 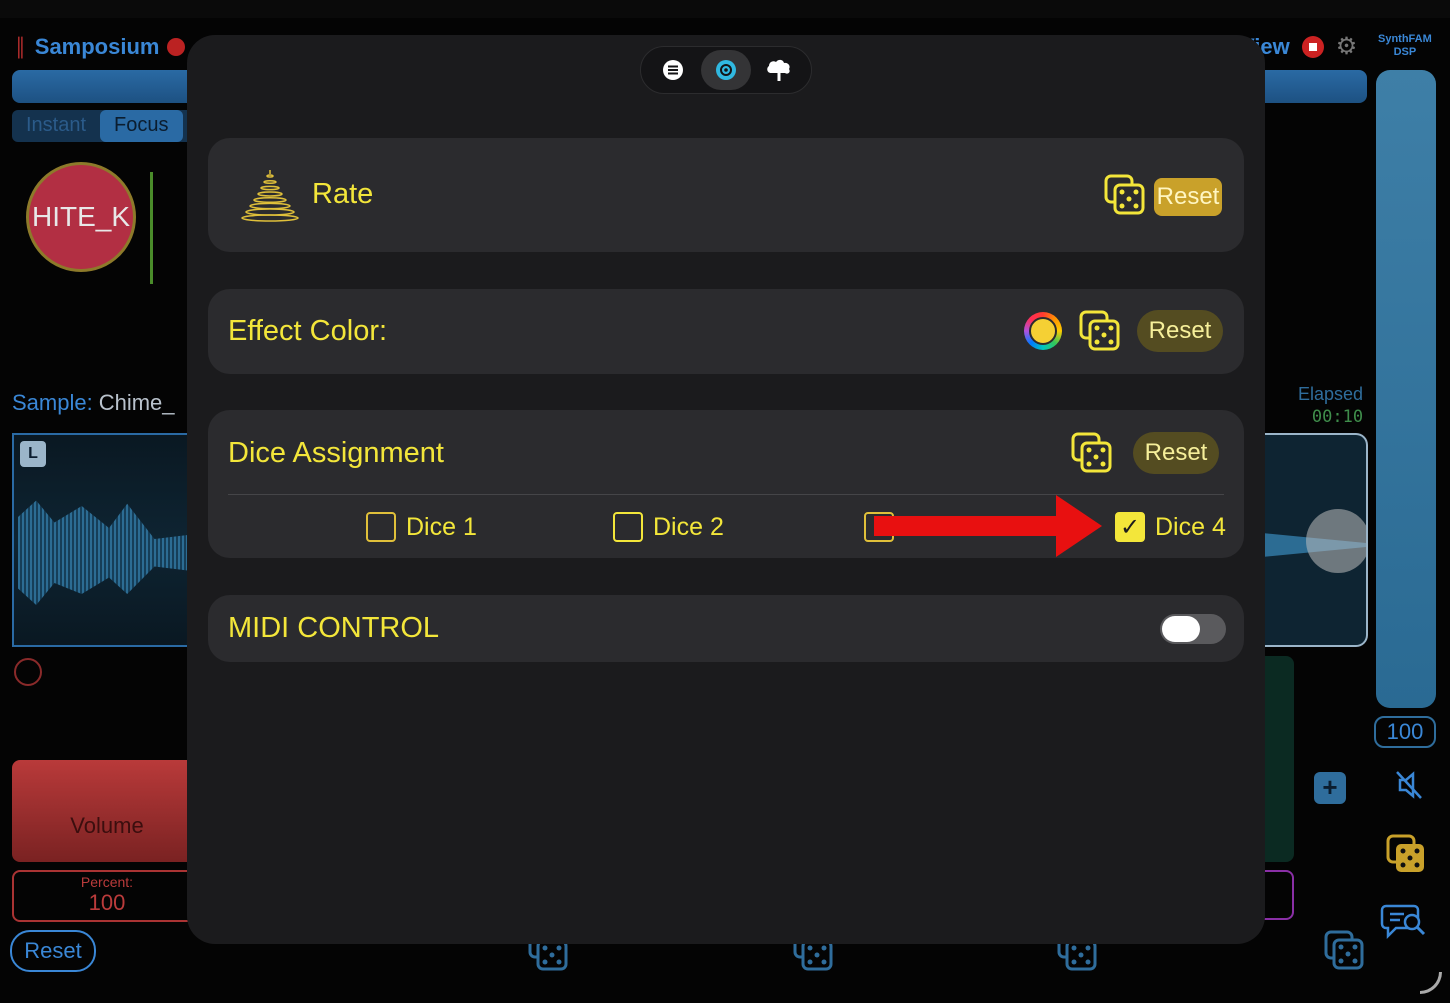 What do you see at coordinates (1190, 526) in the screenshot?
I see `dice-4-label: Dice 4` at bounding box center [1190, 526].